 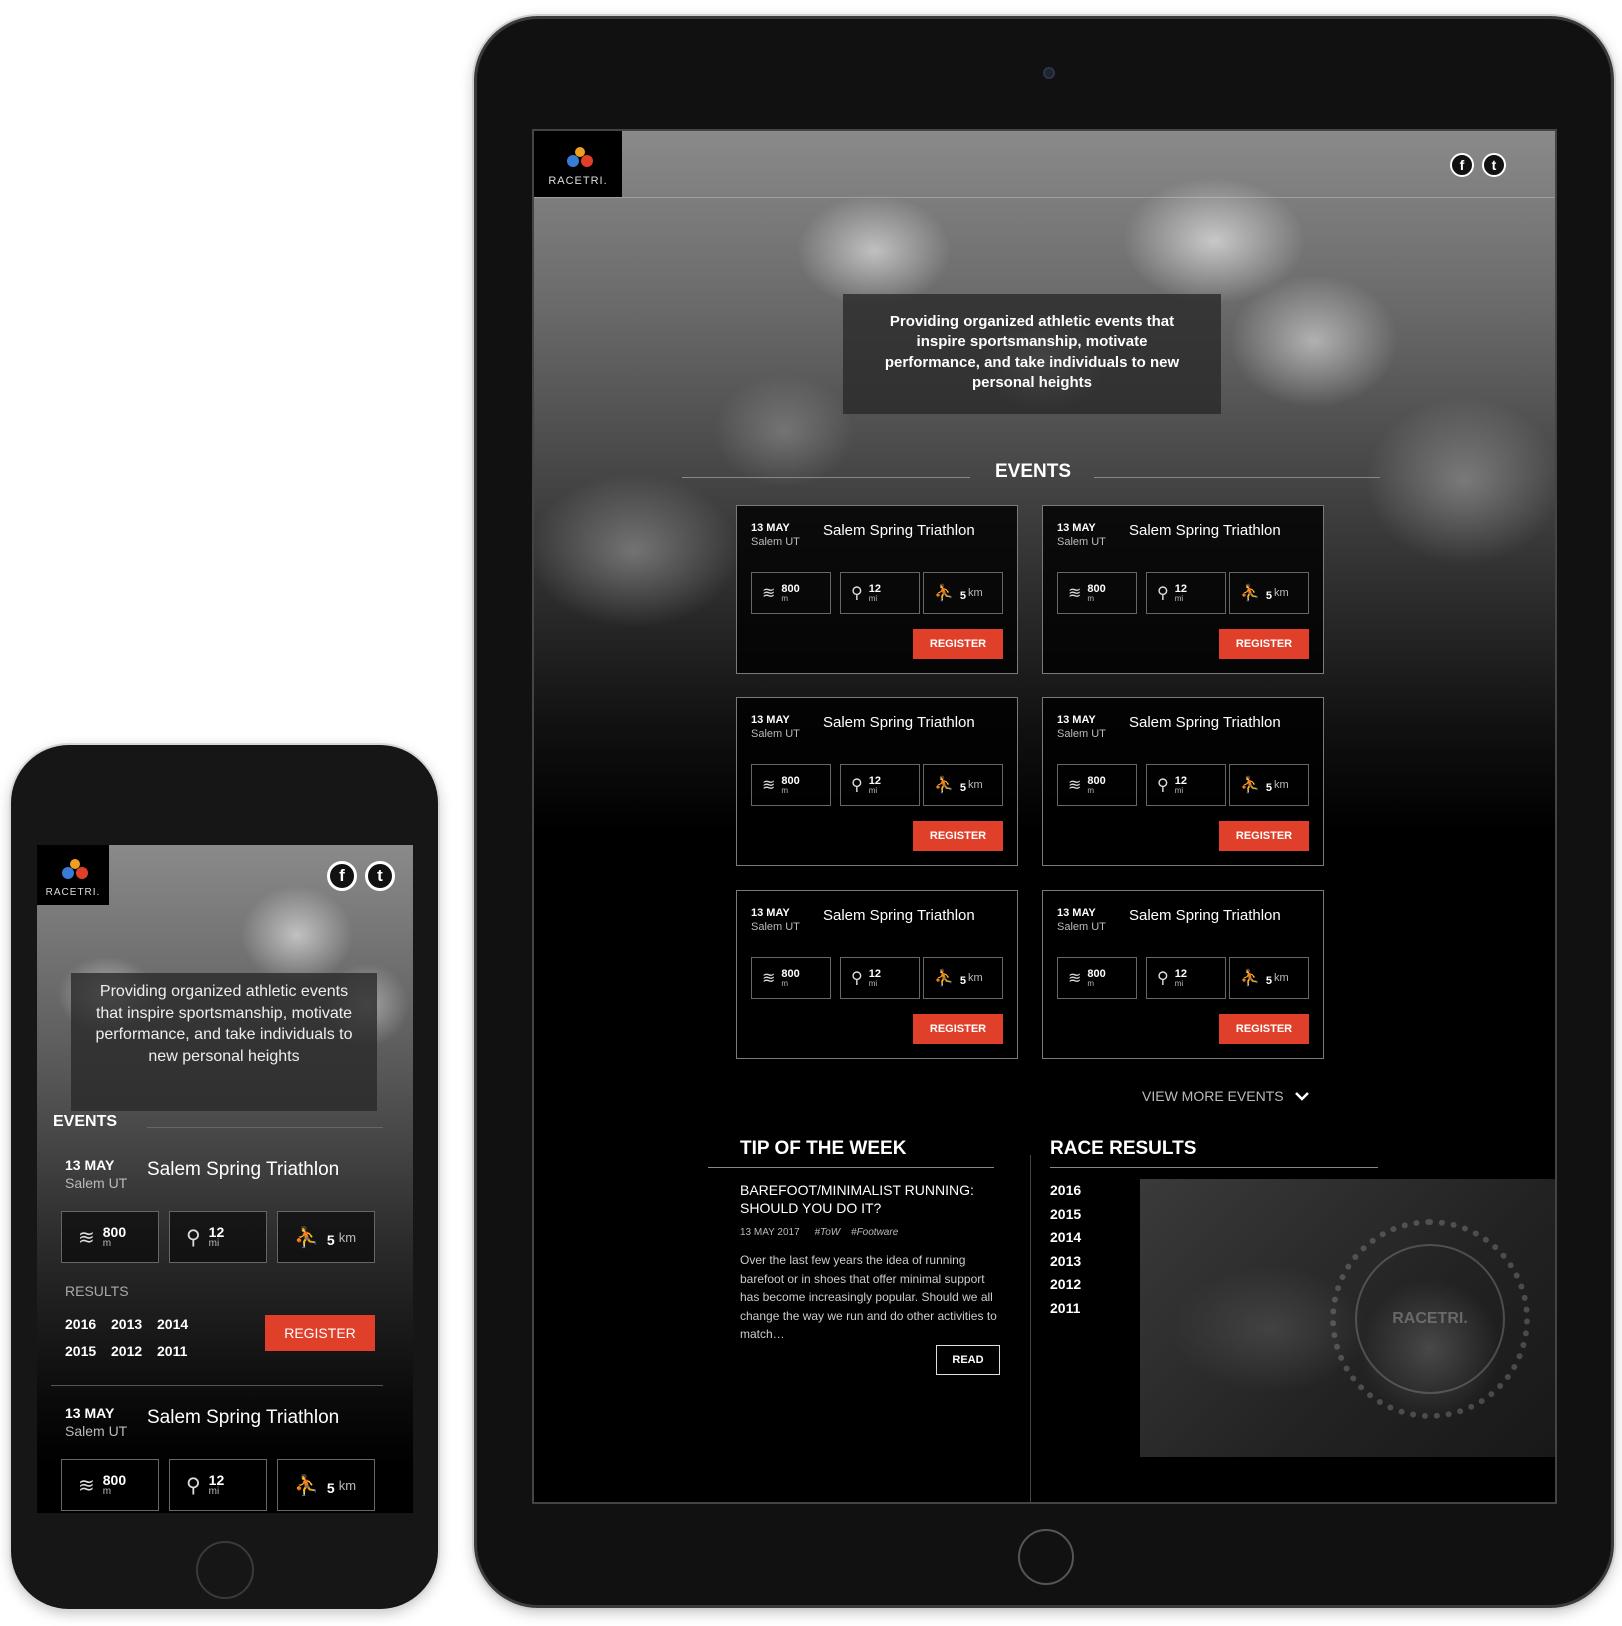 I want to click on logo-mark-icon, so click(x=578, y=156).